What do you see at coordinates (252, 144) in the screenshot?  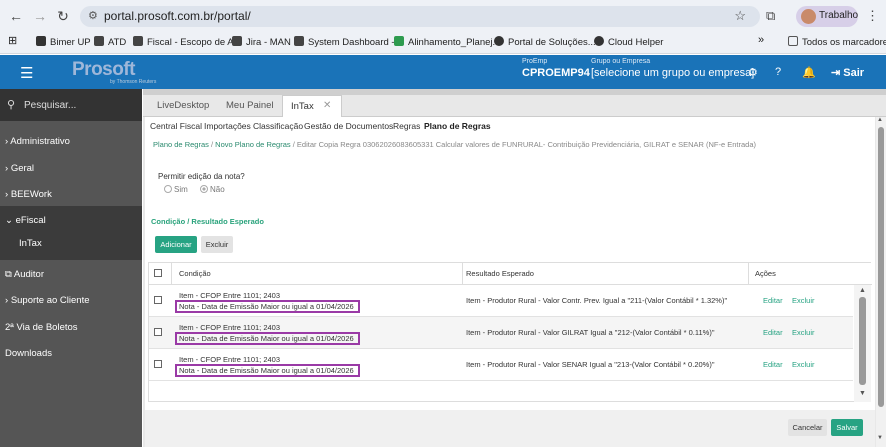 I see `breadcrumb-link: Novo Plano de Regras` at bounding box center [252, 144].